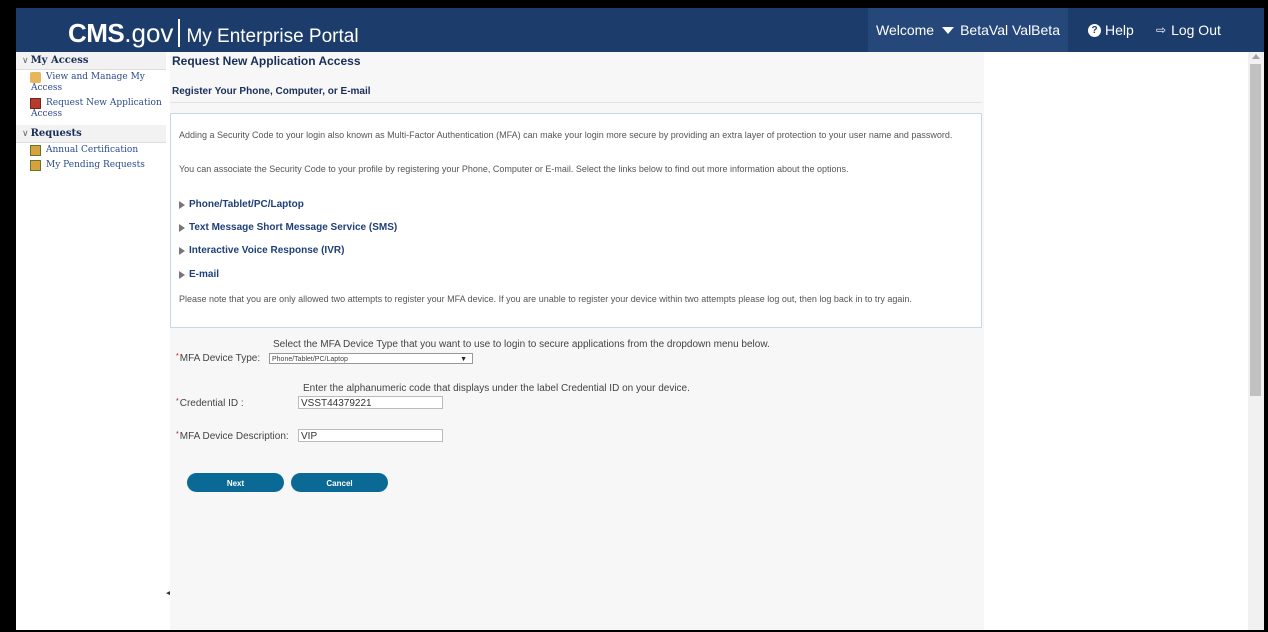 The height and width of the screenshot is (632, 1268). I want to click on sidebar-item-annual-certification: Annual Certification, so click(91, 150).